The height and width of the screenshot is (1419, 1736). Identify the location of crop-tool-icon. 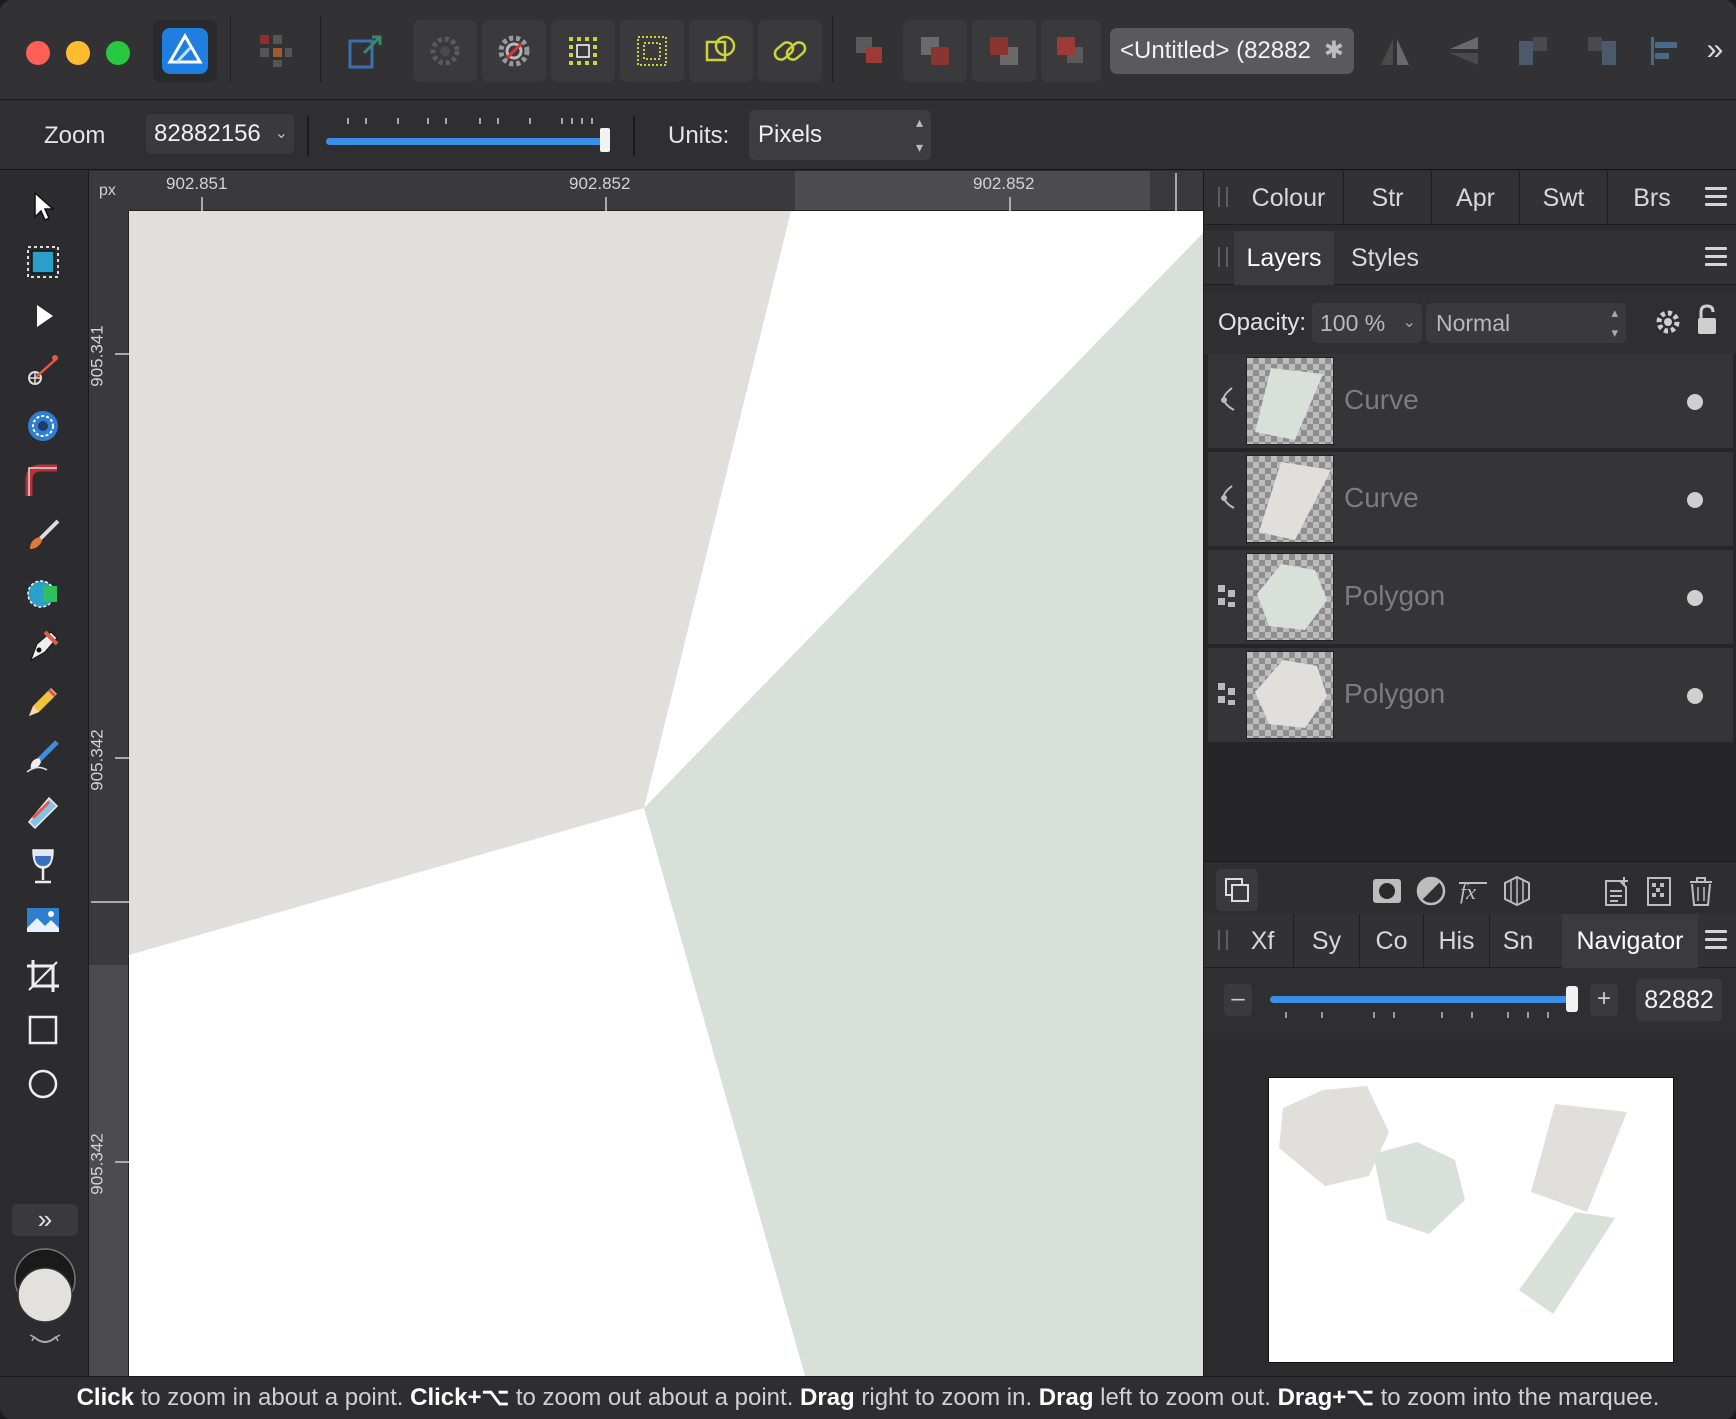
(43, 976).